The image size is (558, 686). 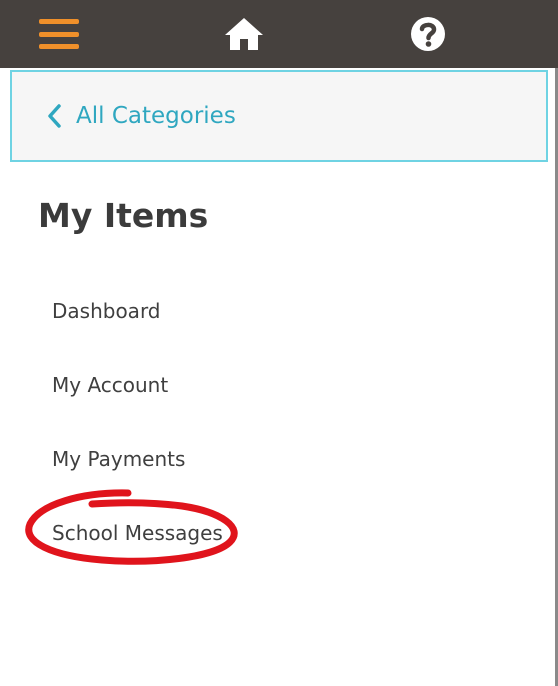 I want to click on nav-item-school-messages: School Messages, so click(x=137, y=551).